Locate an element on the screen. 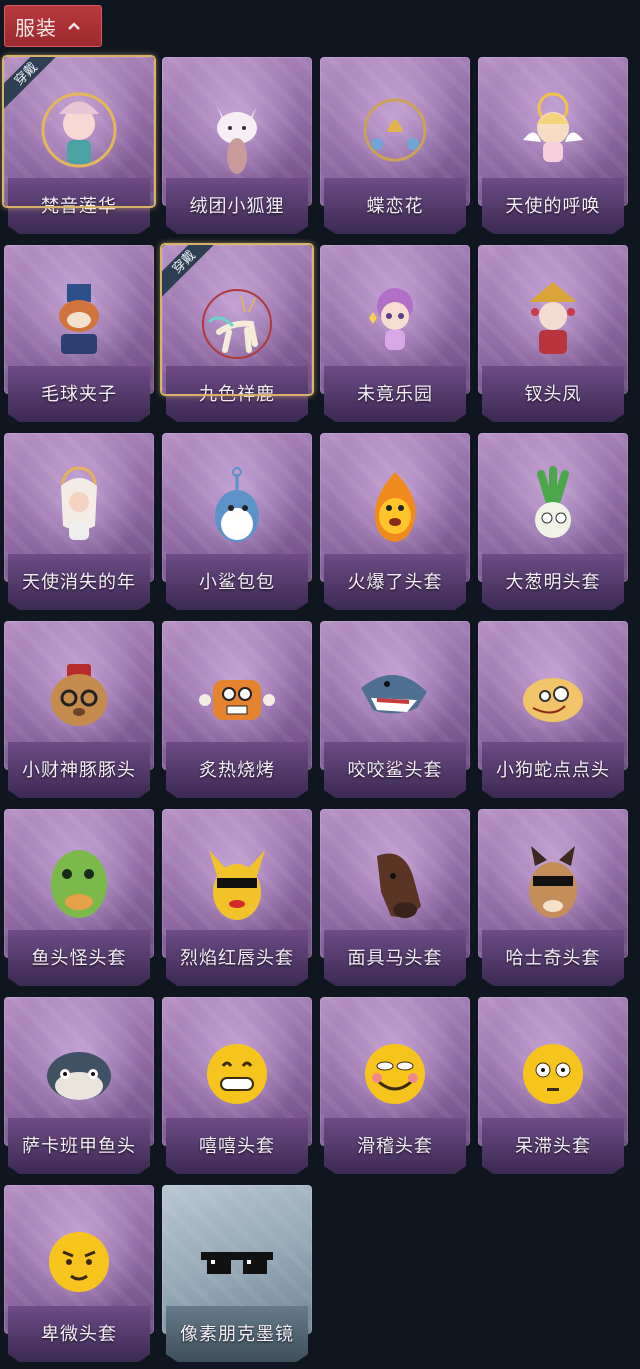 Image resolution: width=640 pixels, height=1369 pixels. costume-item: 未竟乐园 is located at coordinates (395, 333).